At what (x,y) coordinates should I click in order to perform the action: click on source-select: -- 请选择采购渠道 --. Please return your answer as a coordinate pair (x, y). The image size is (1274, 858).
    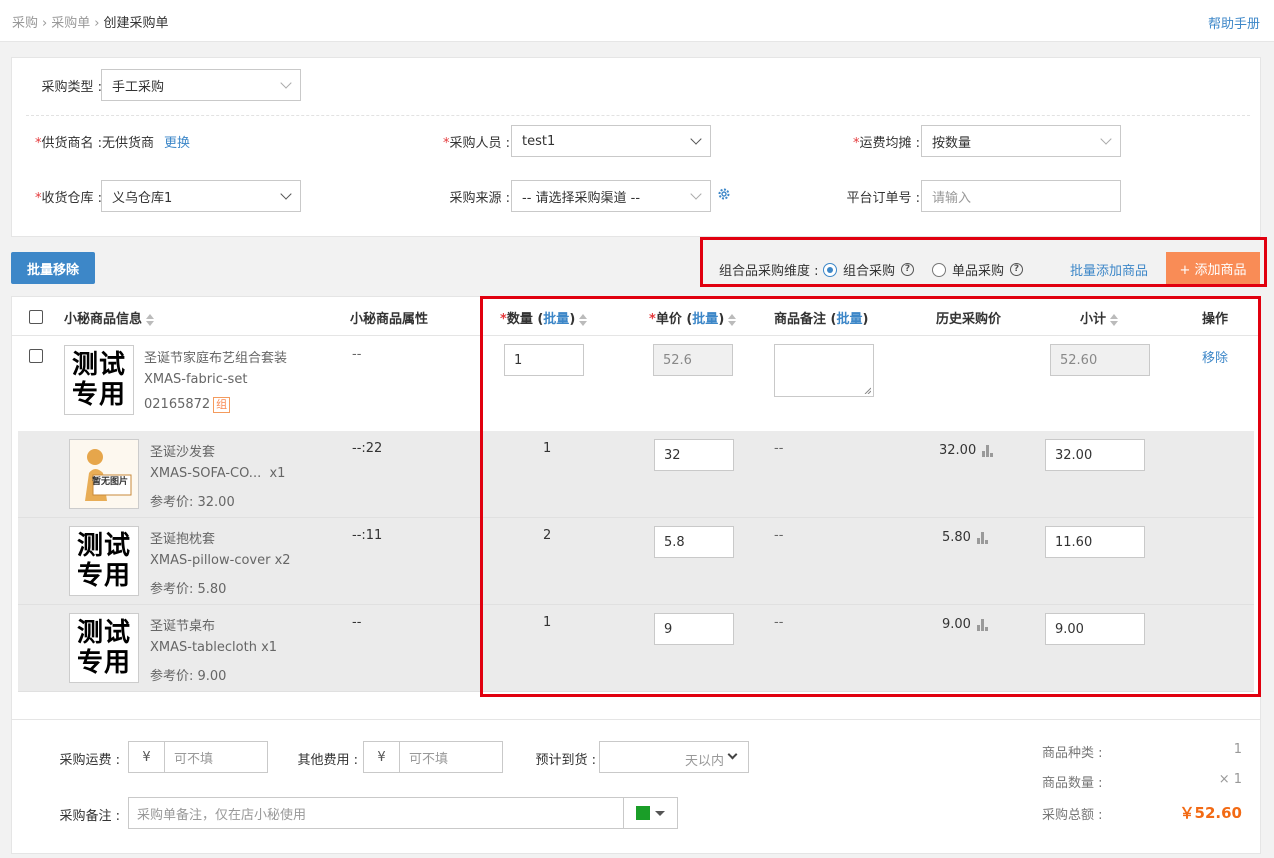
    Looking at the image, I should click on (611, 196).